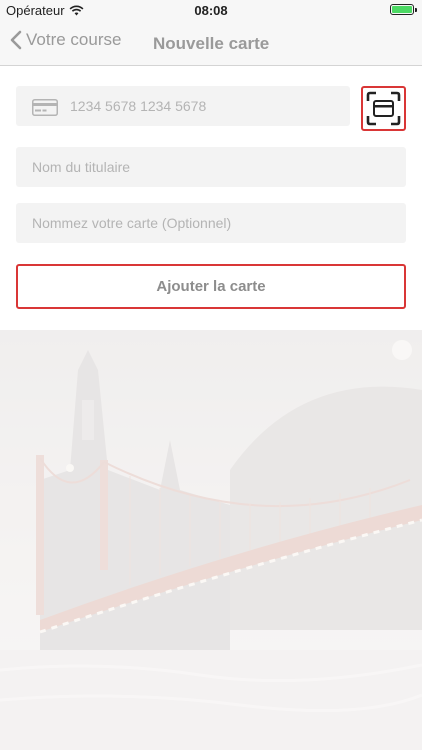 Image resolution: width=422 pixels, height=750 pixels. What do you see at coordinates (416, 10) in the screenshot?
I see `battery-cap` at bounding box center [416, 10].